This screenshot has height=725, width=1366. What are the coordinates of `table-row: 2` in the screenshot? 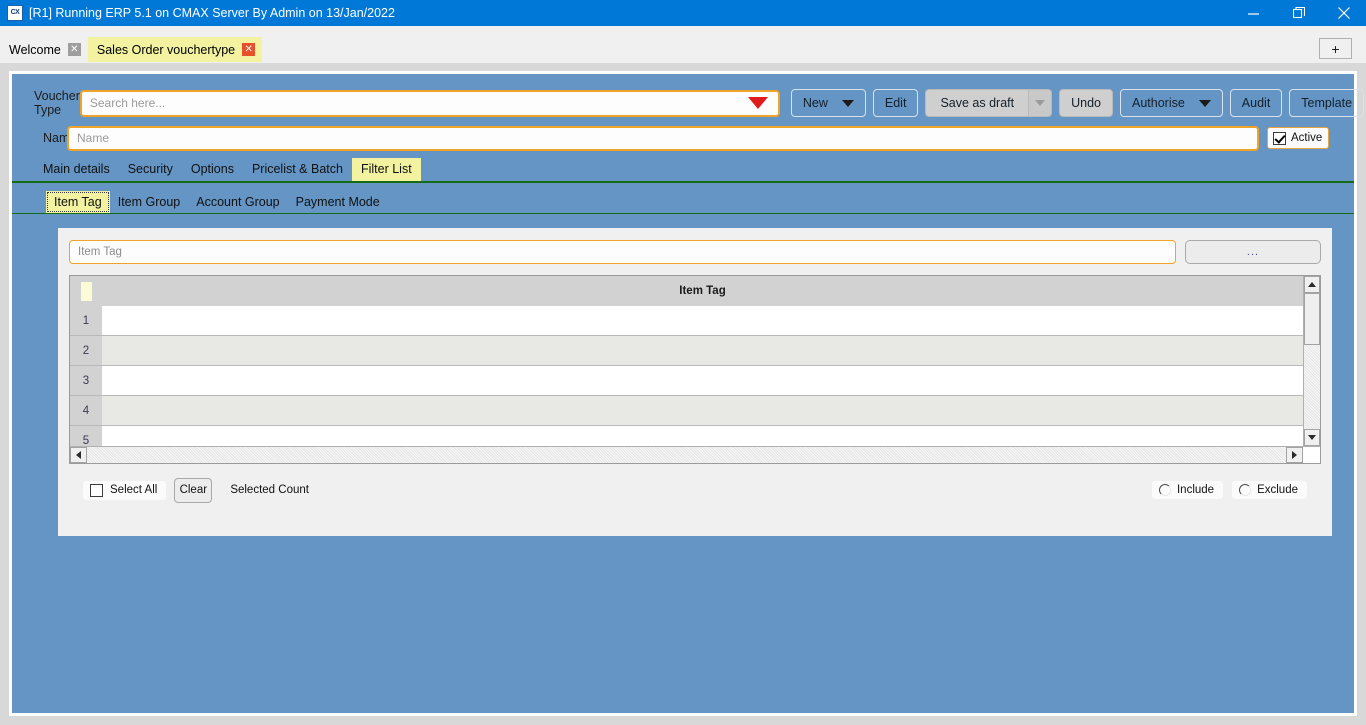 It's located at (686, 351).